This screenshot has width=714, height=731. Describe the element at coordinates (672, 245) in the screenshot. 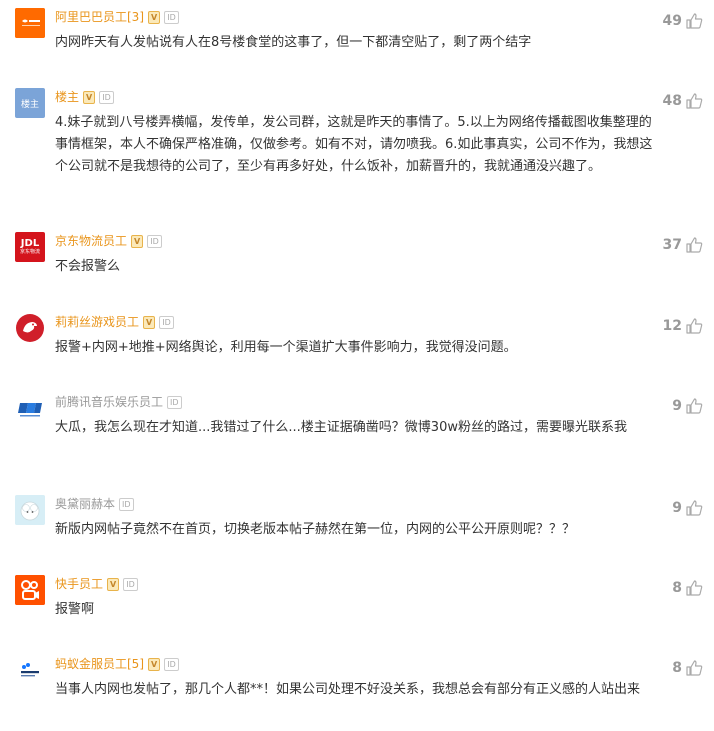

I see `like-count: 37` at that location.